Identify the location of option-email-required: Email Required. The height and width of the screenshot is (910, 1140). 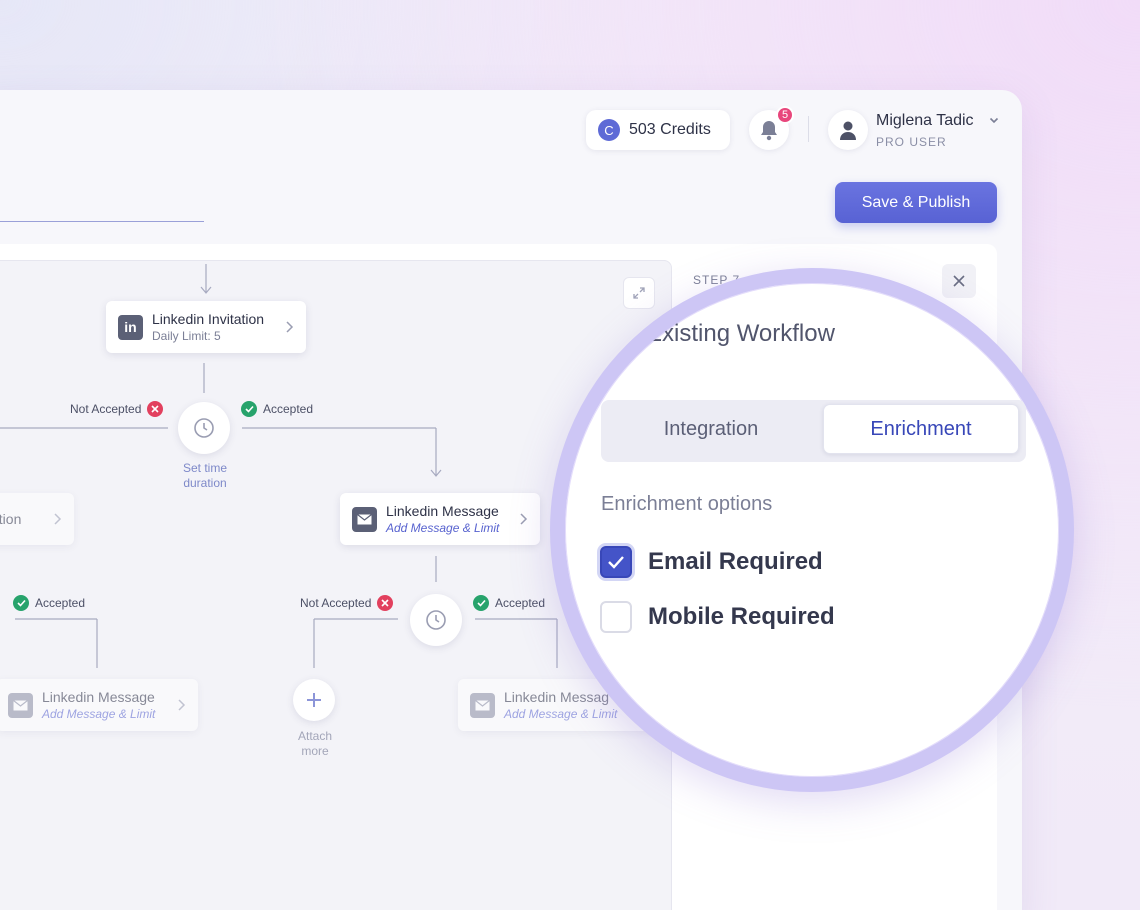
(711, 562).